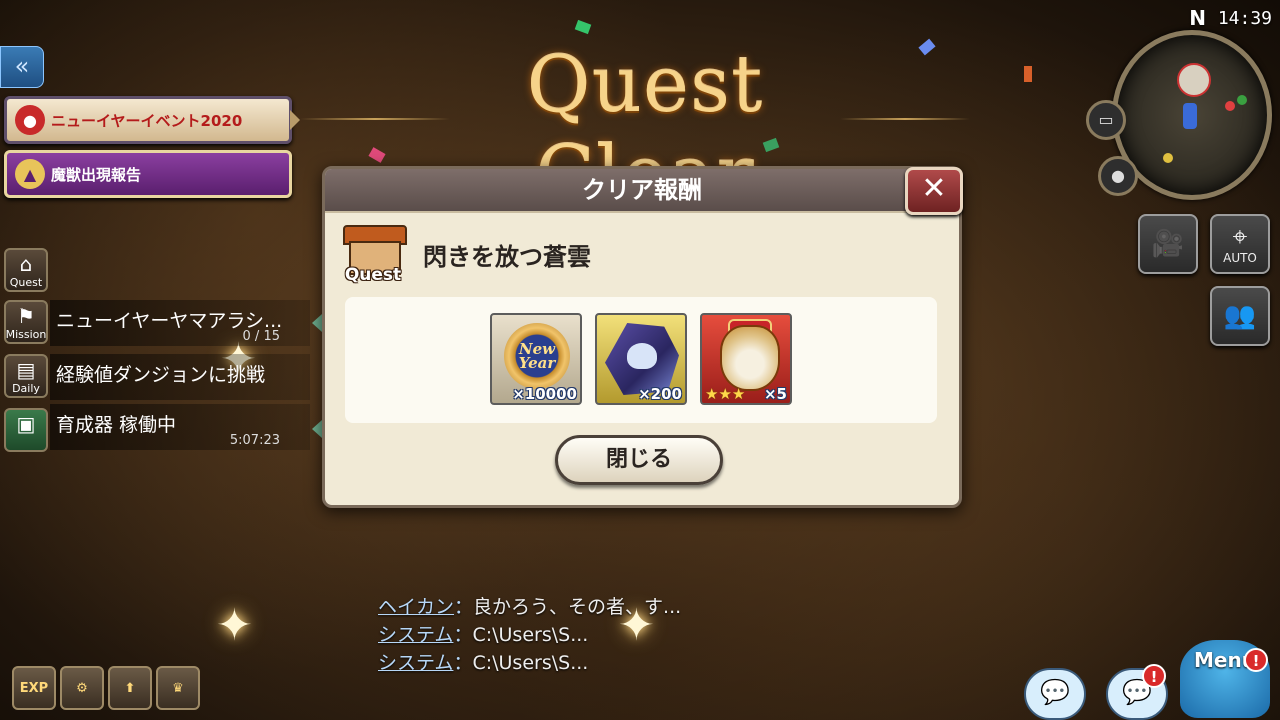 The image size is (1280, 720). I want to click on compass-north-label: N, so click(1197, 18).